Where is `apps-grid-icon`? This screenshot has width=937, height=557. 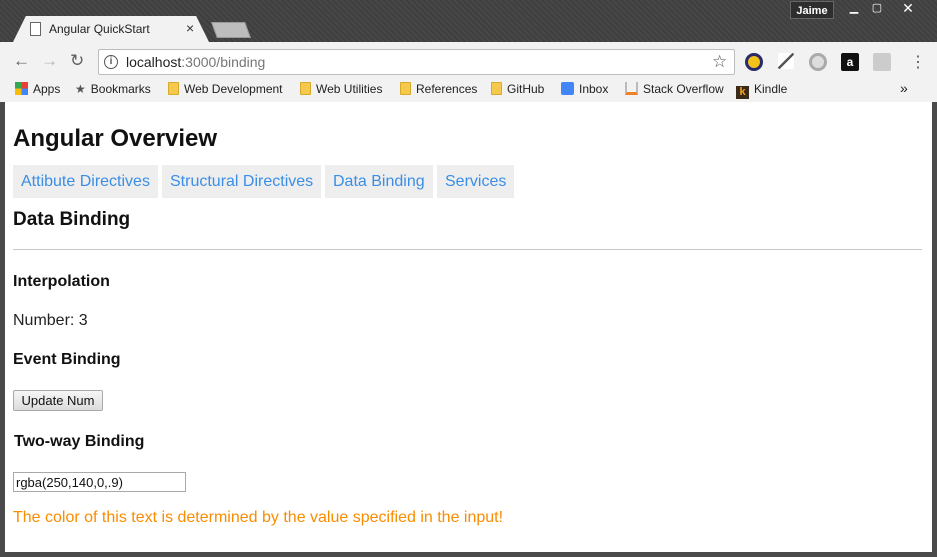
apps-grid-icon is located at coordinates (21, 88).